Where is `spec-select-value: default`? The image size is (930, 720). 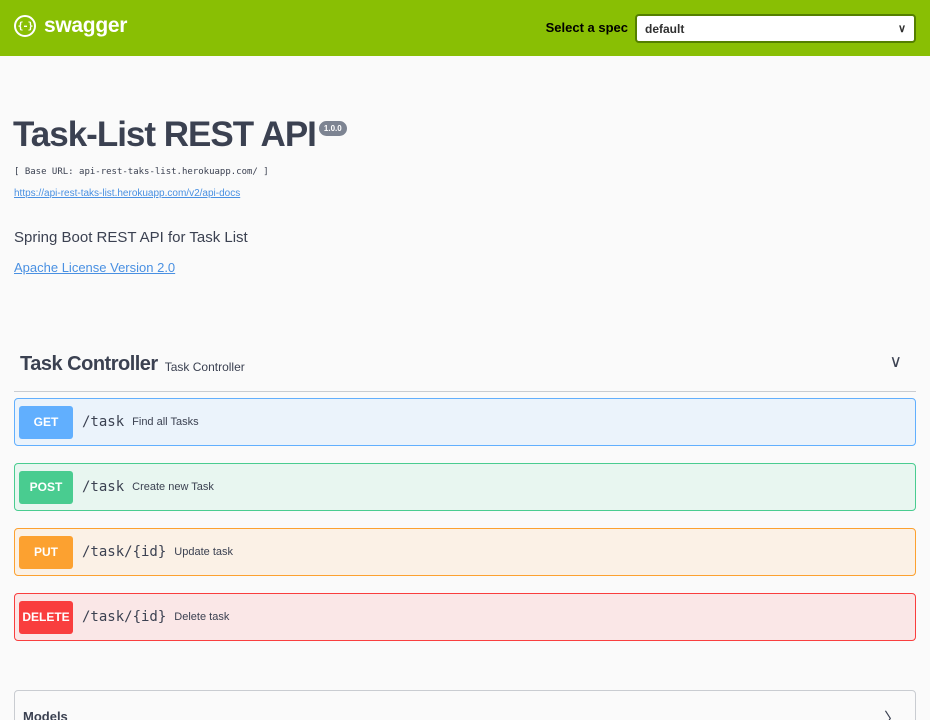
spec-select-value: default is located at coordinates (665, 28).